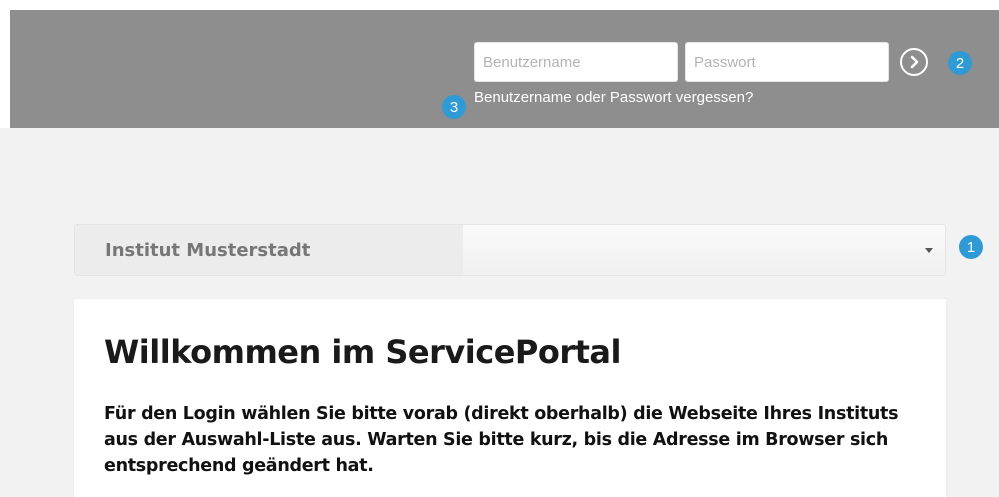  I want to click on chevron-right-icon, so click(914, 62).